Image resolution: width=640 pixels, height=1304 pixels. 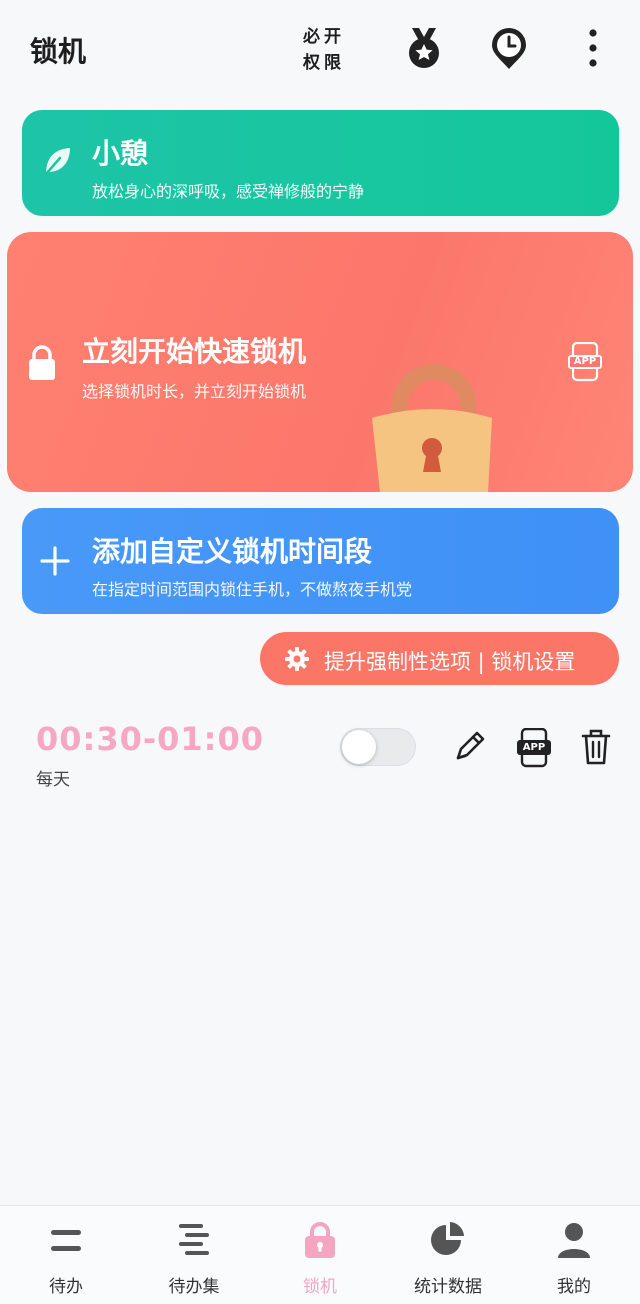 I want to click on rest-card: 小憩 放松身心的深呼吸，感受禅修般的宁静, so click(x=320, y=163).